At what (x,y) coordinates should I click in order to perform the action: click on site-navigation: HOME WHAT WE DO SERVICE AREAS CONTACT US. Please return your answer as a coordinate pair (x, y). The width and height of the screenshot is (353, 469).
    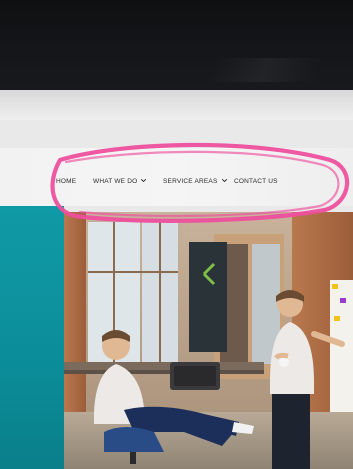
    Looking at the image, I should click on (176, 177).